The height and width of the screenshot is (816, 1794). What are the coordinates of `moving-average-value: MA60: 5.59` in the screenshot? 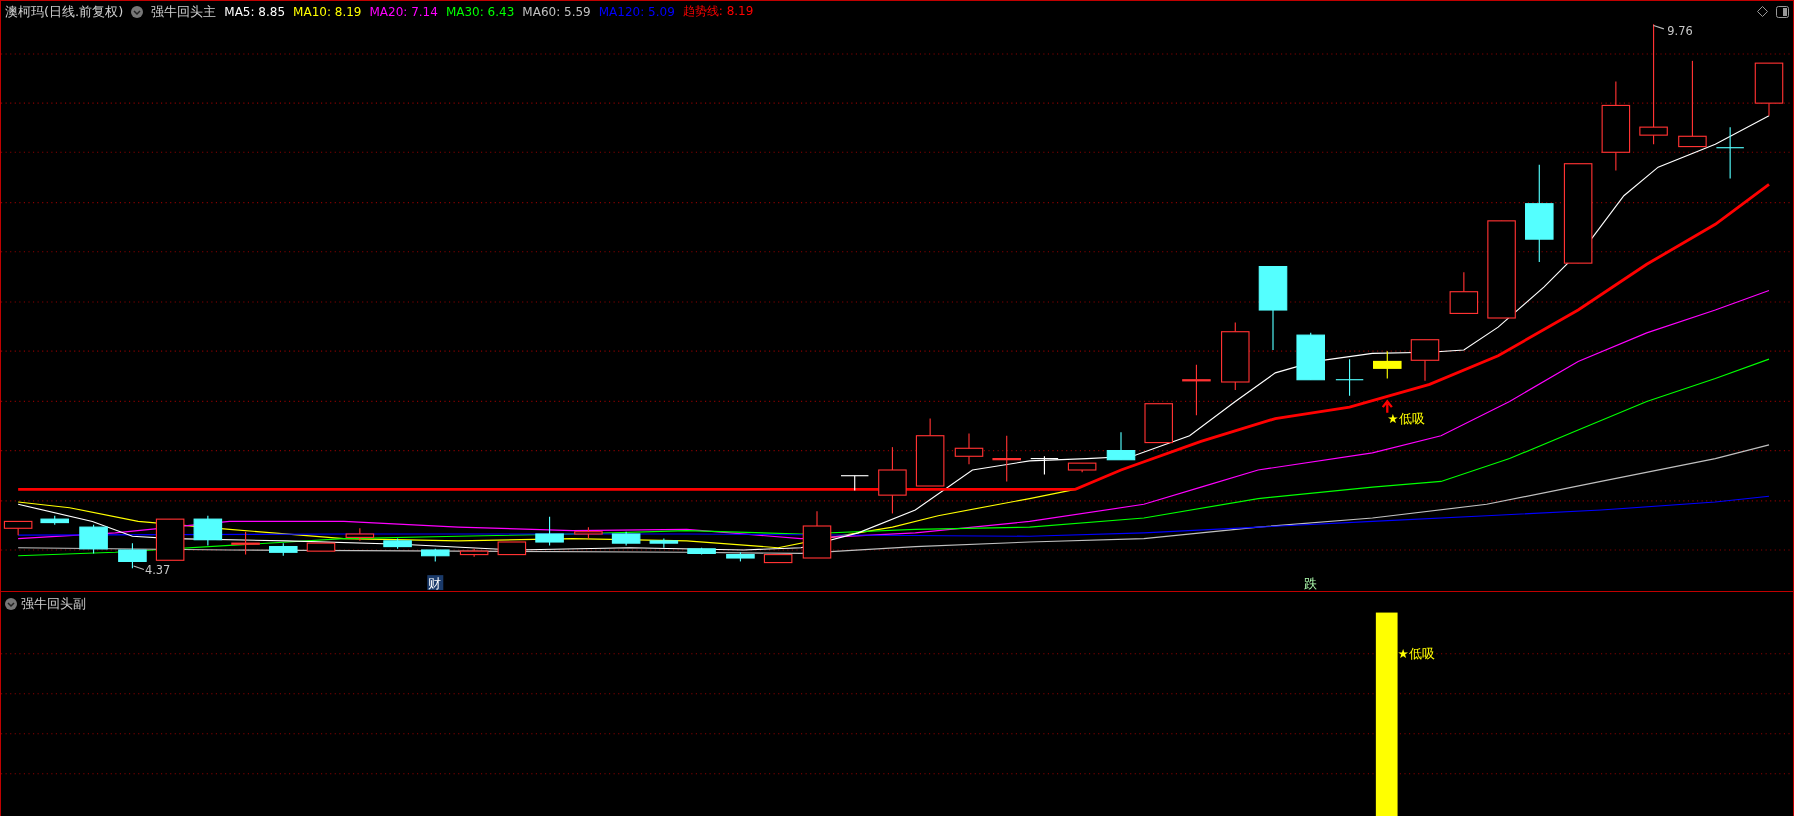 It's located at (556, 11).